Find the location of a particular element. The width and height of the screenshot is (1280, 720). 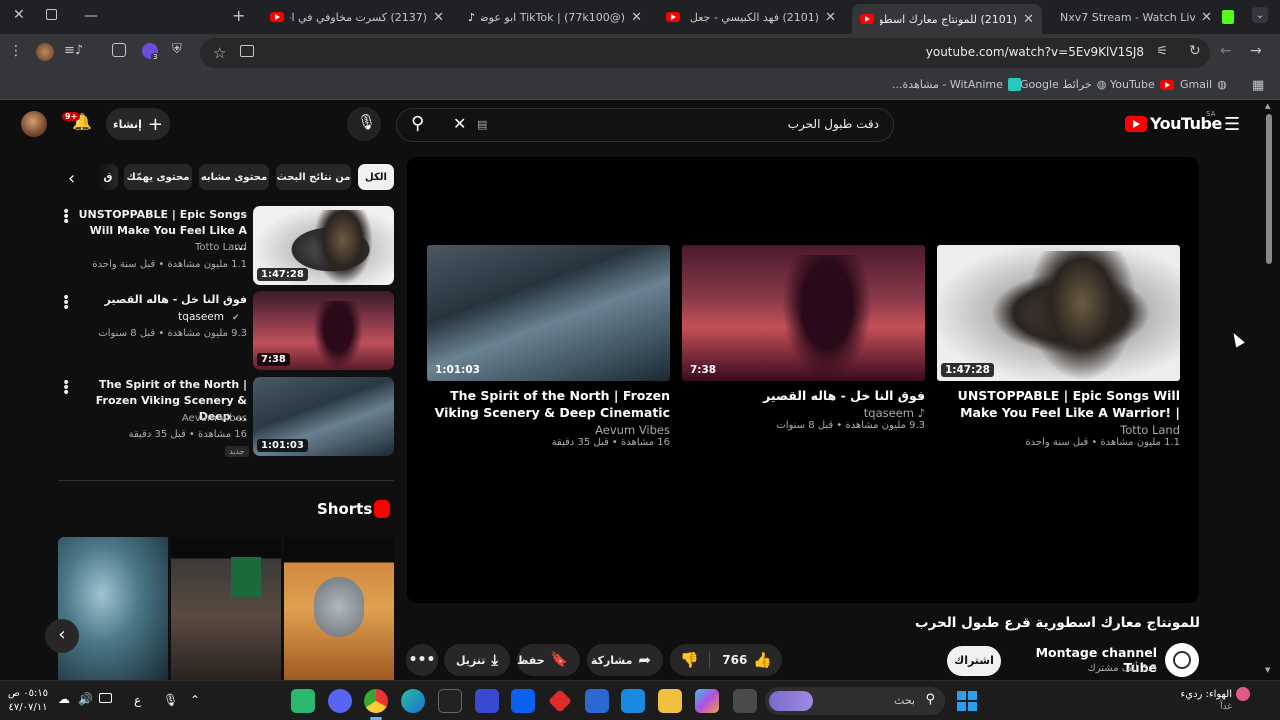

search-box: دقت طبول الحرب ▤ ✕ ⚲ is located at coordinates (645, 125).